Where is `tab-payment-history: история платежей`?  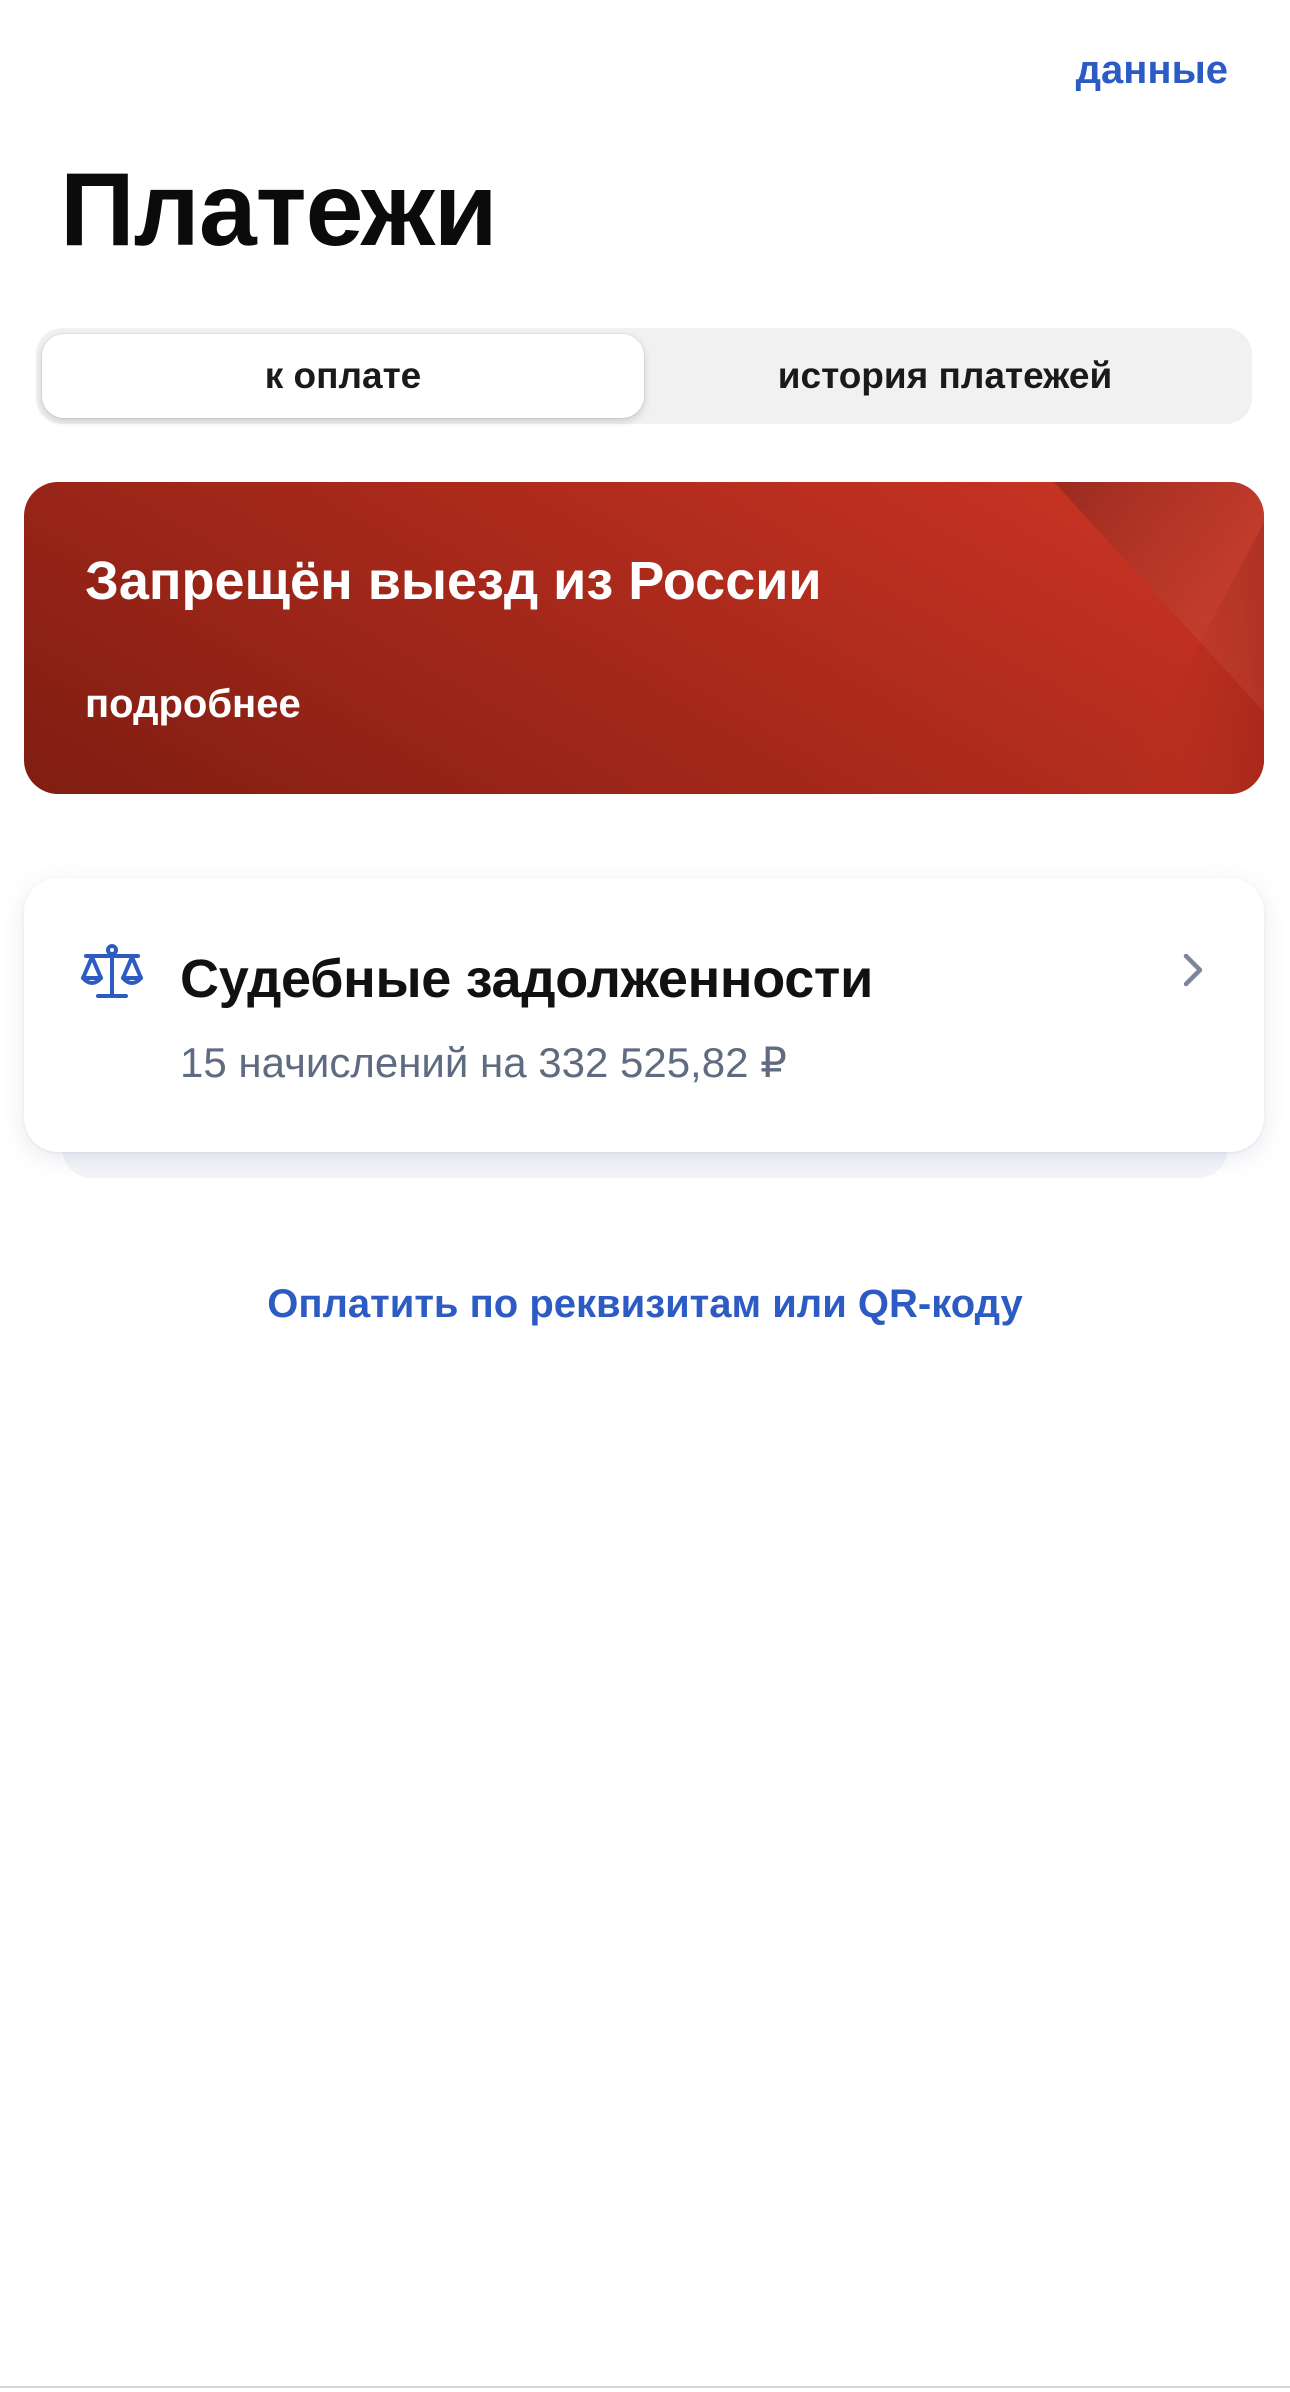
tab-payment-history: история платежей is located at coordinates (945, 376).